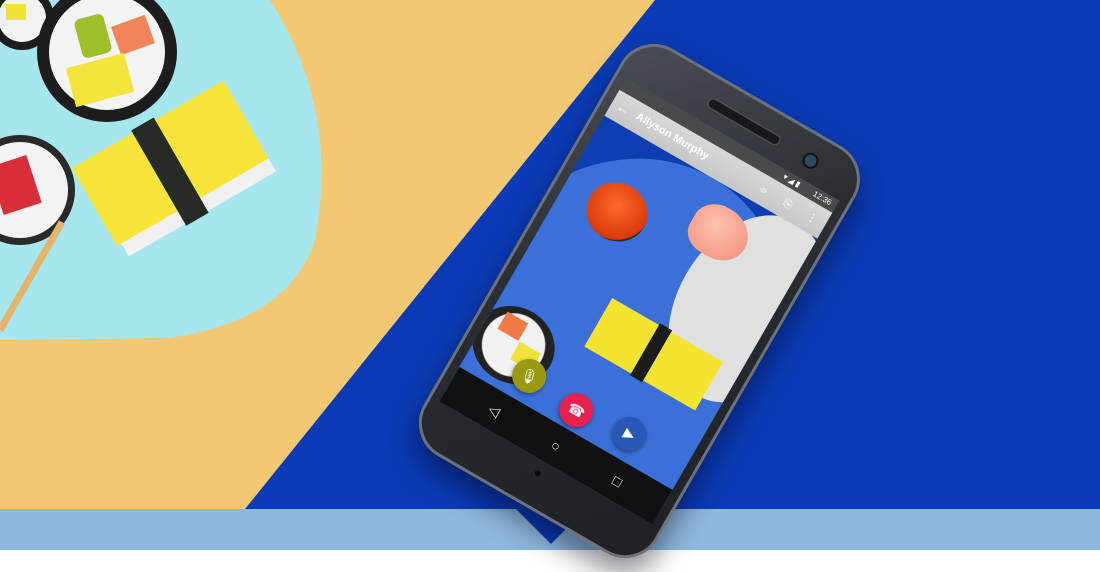 This screenshot has width=1100, height=572. What do you see at coordinates (576, 410) in the screenshot?
I see `phone-hangup-icon: ☎` at bounding box center [576, 410].